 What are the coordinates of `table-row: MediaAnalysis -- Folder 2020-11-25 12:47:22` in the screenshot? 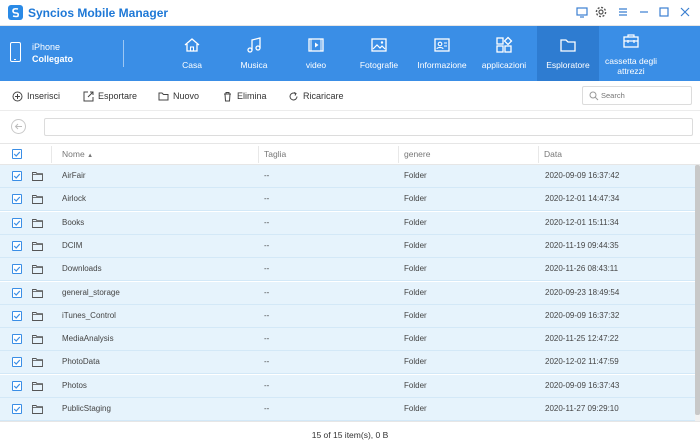 It's located at (348, 340).